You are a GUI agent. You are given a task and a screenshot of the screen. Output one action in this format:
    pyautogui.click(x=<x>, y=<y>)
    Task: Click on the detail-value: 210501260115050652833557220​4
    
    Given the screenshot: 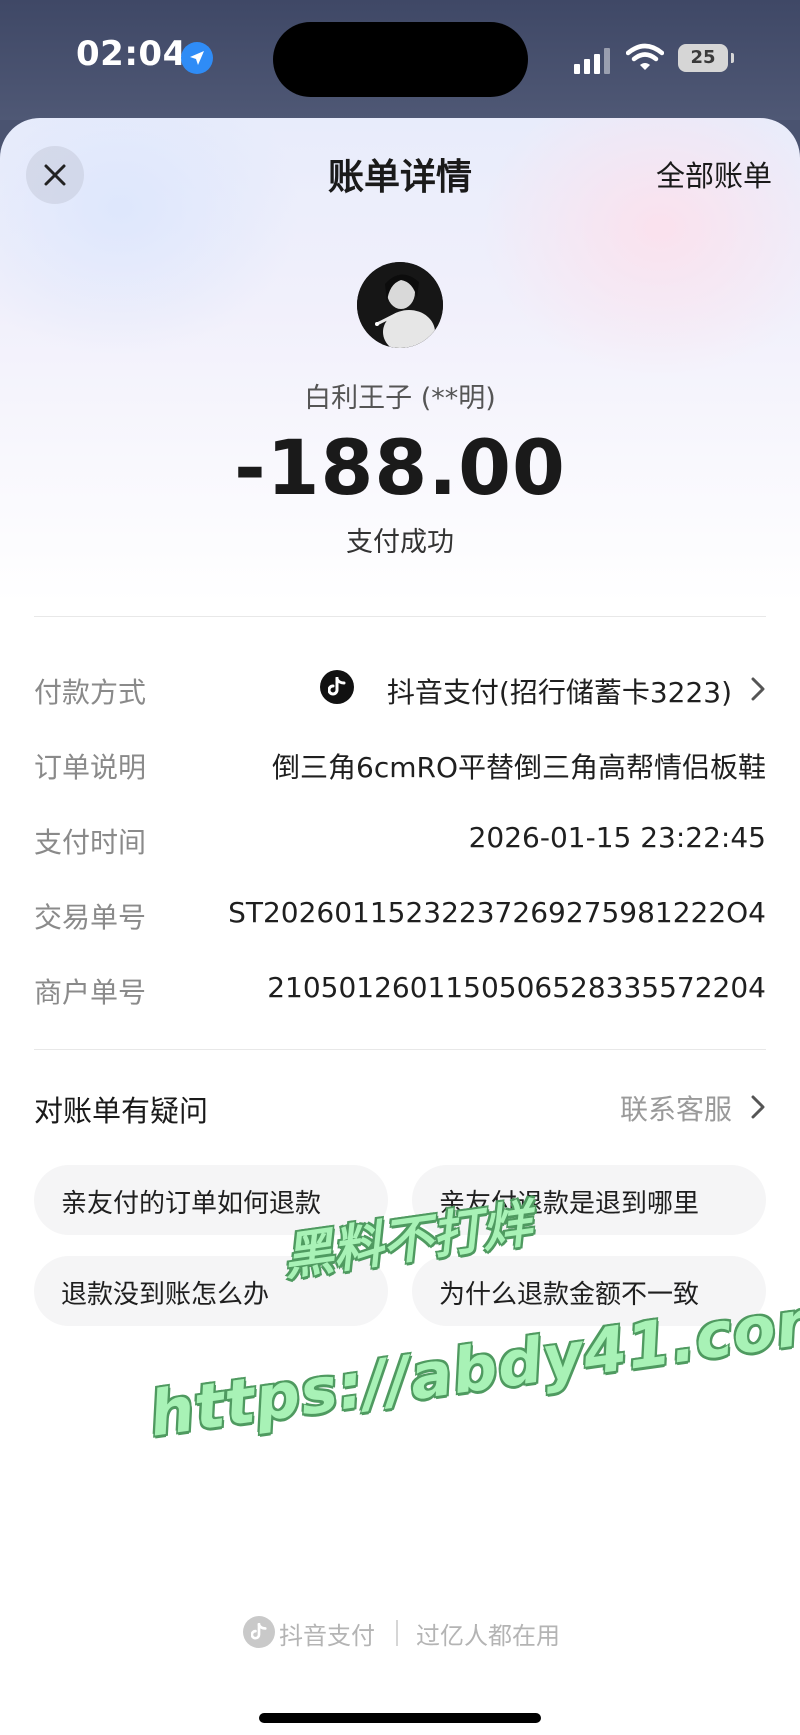 What is the action you would take?
    pyautogui.click(x=516, y=987)
    